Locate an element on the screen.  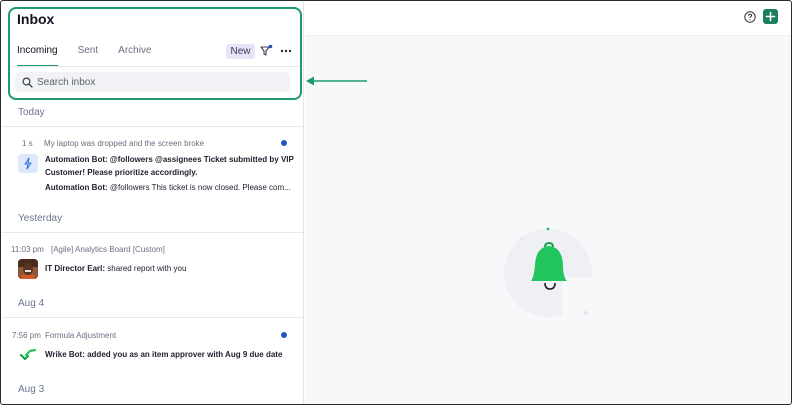
more-icon is located at coordinates (286, 51).